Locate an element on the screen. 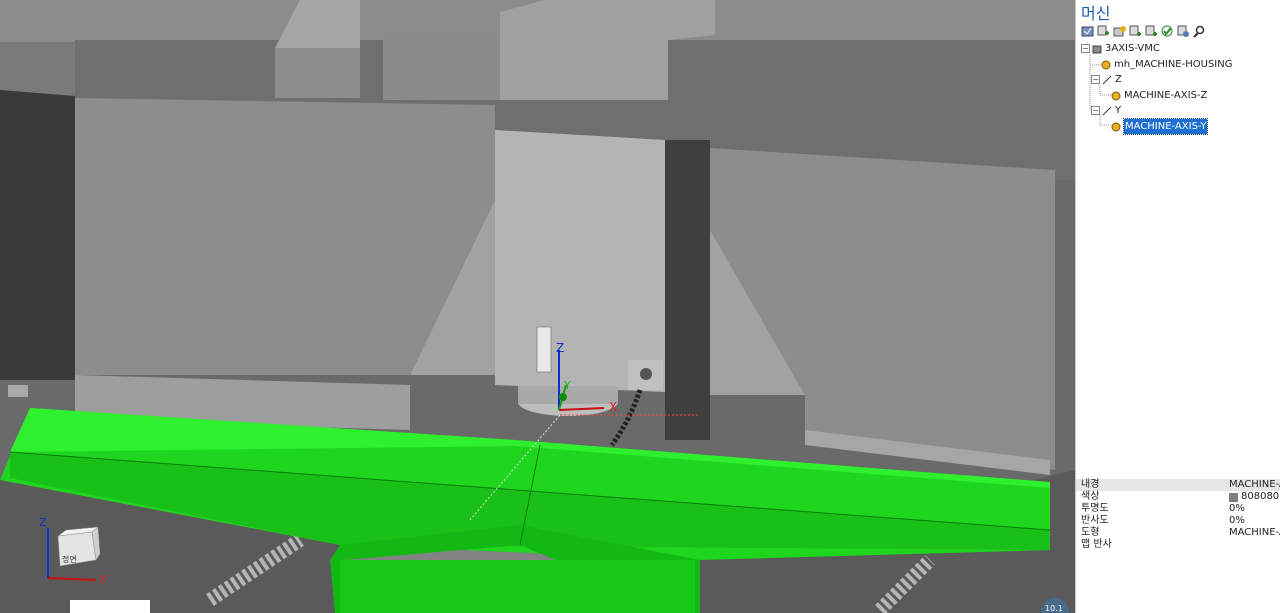 This screenshot has height=613, width=1280. spindle-column is located at coordinates (580, 261).